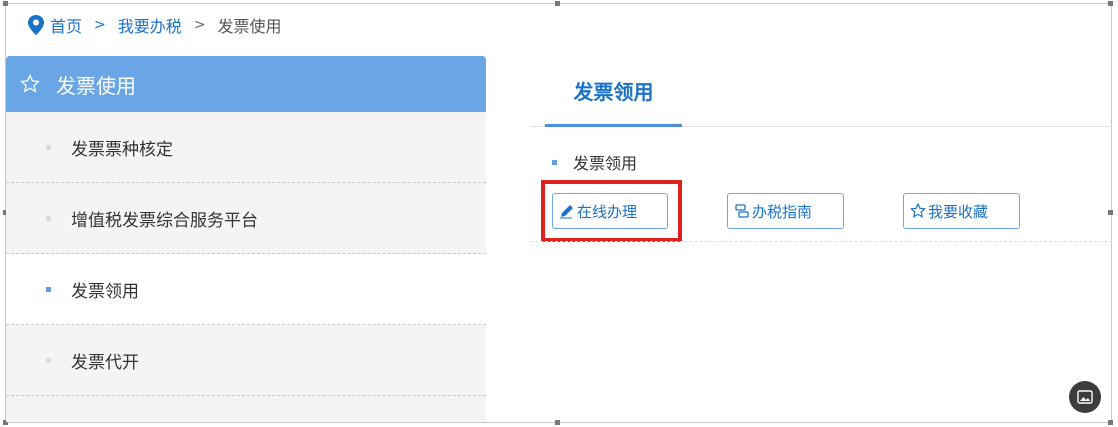 The height and width of the screenshot is (427, 1118). I want to click on location-pin-icon, so click(36, 25).